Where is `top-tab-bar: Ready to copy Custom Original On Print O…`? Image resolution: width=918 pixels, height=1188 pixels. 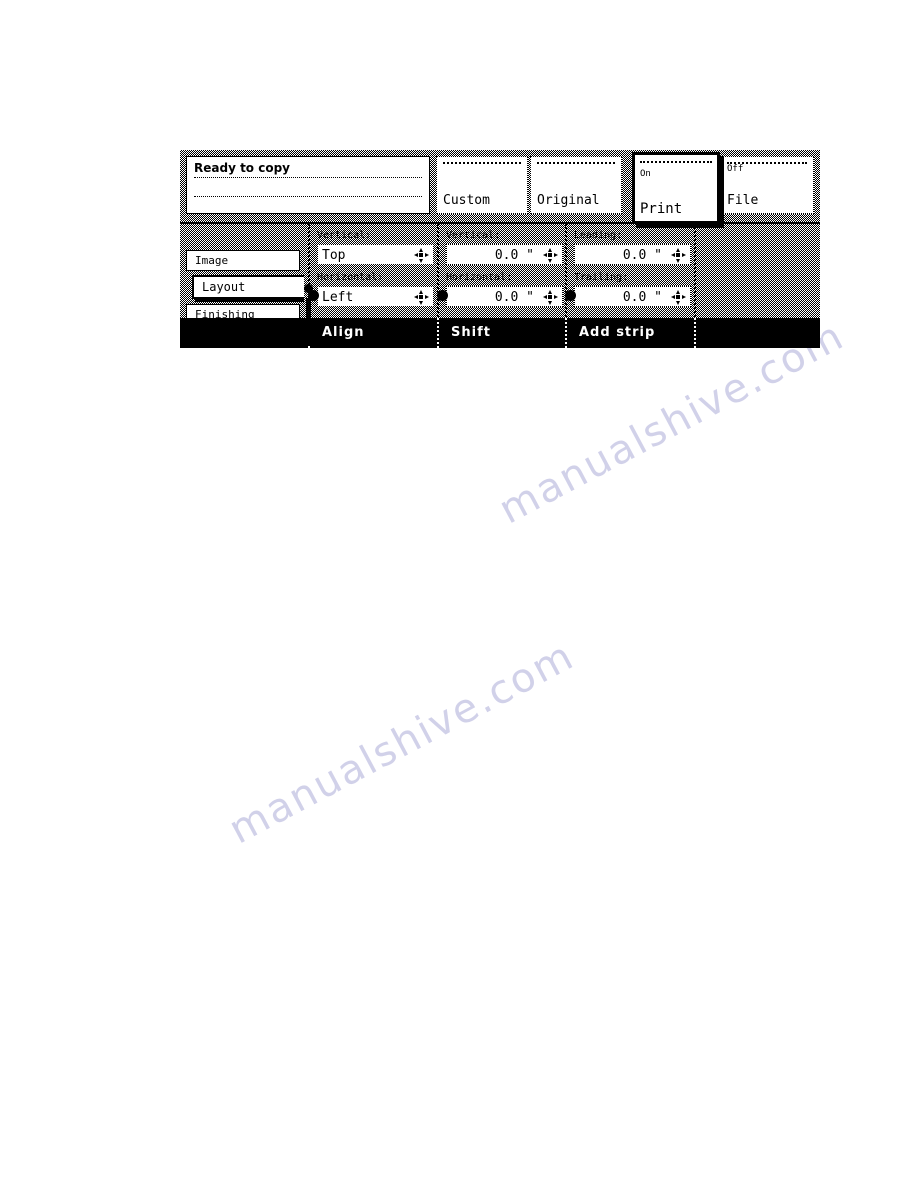 top-tab-bar: Ready to copy Custom Original On Print O… is located at coordinates (500, 187).